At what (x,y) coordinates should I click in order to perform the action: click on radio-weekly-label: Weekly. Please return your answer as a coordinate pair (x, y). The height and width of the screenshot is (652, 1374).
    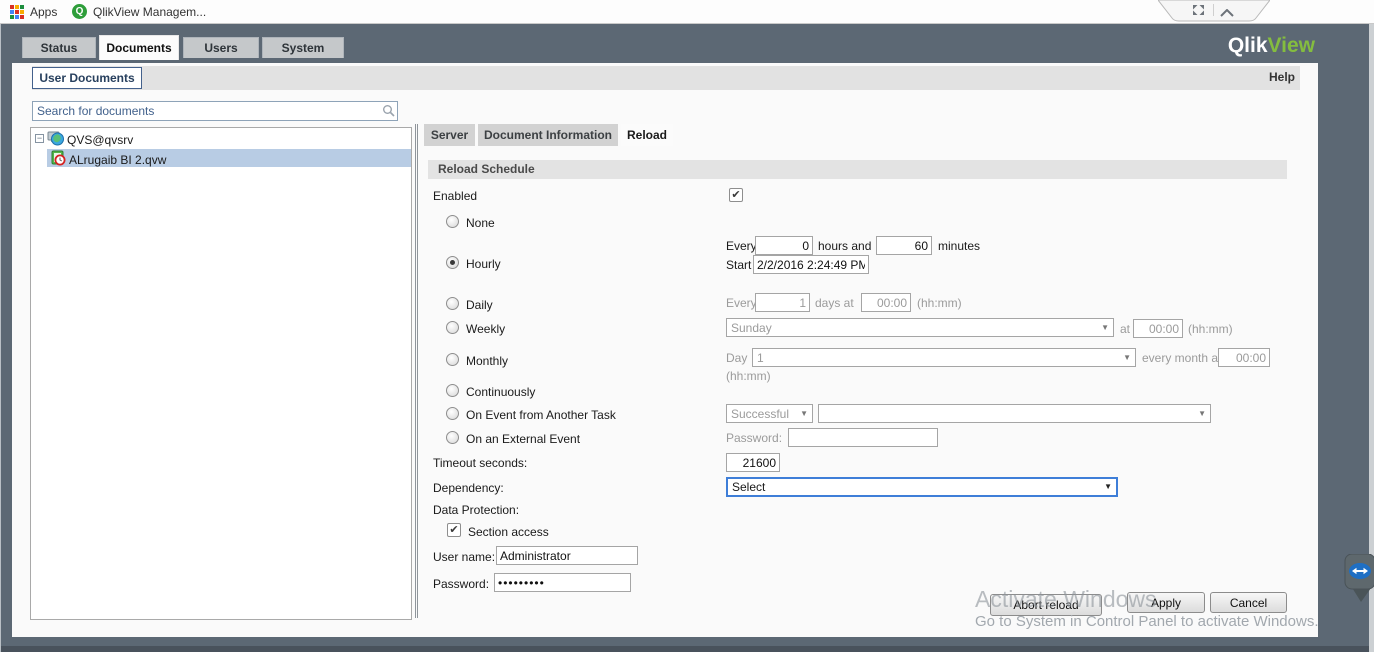
    Looking at the image, I should click on (486, 329).